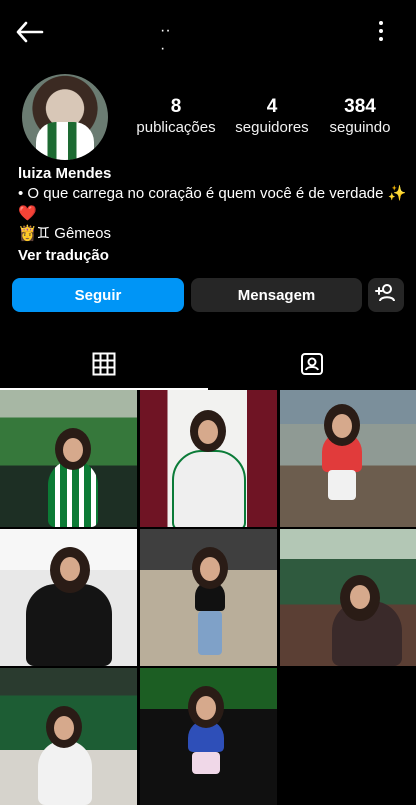  I want to click on top-bar: ·· ·, so click(208, 31).